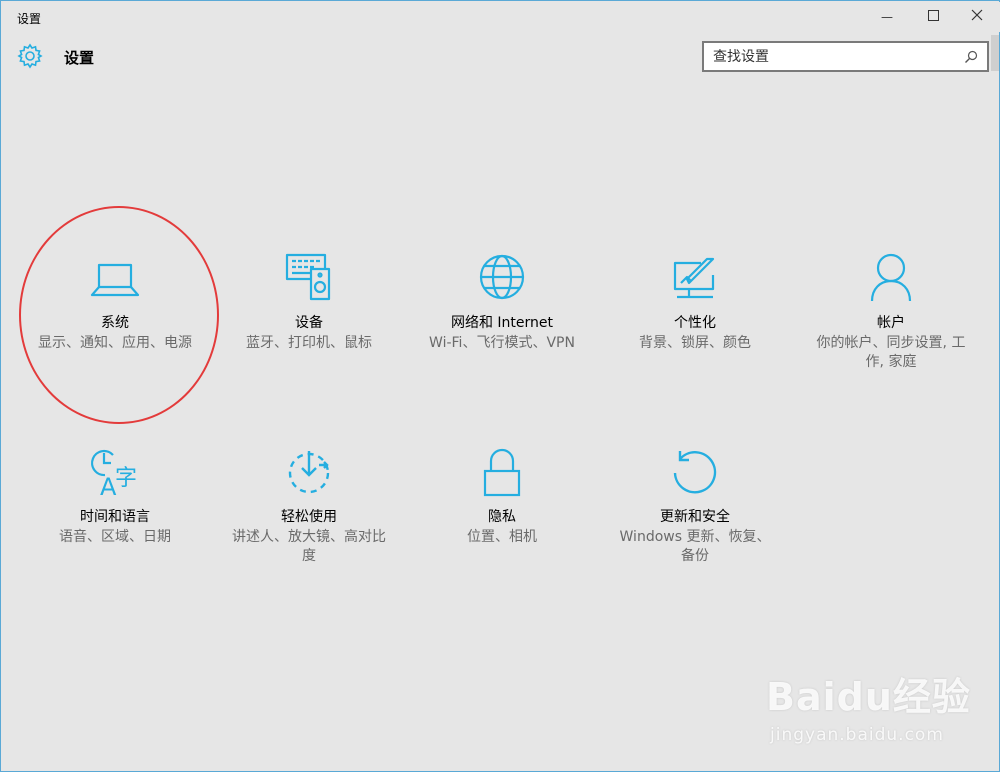 Image resolution: width=1000 pixels, height=772 pixels. Describe the element at coordinates (115, 279) in the screenshot. I see `laptop-icon` at that location.